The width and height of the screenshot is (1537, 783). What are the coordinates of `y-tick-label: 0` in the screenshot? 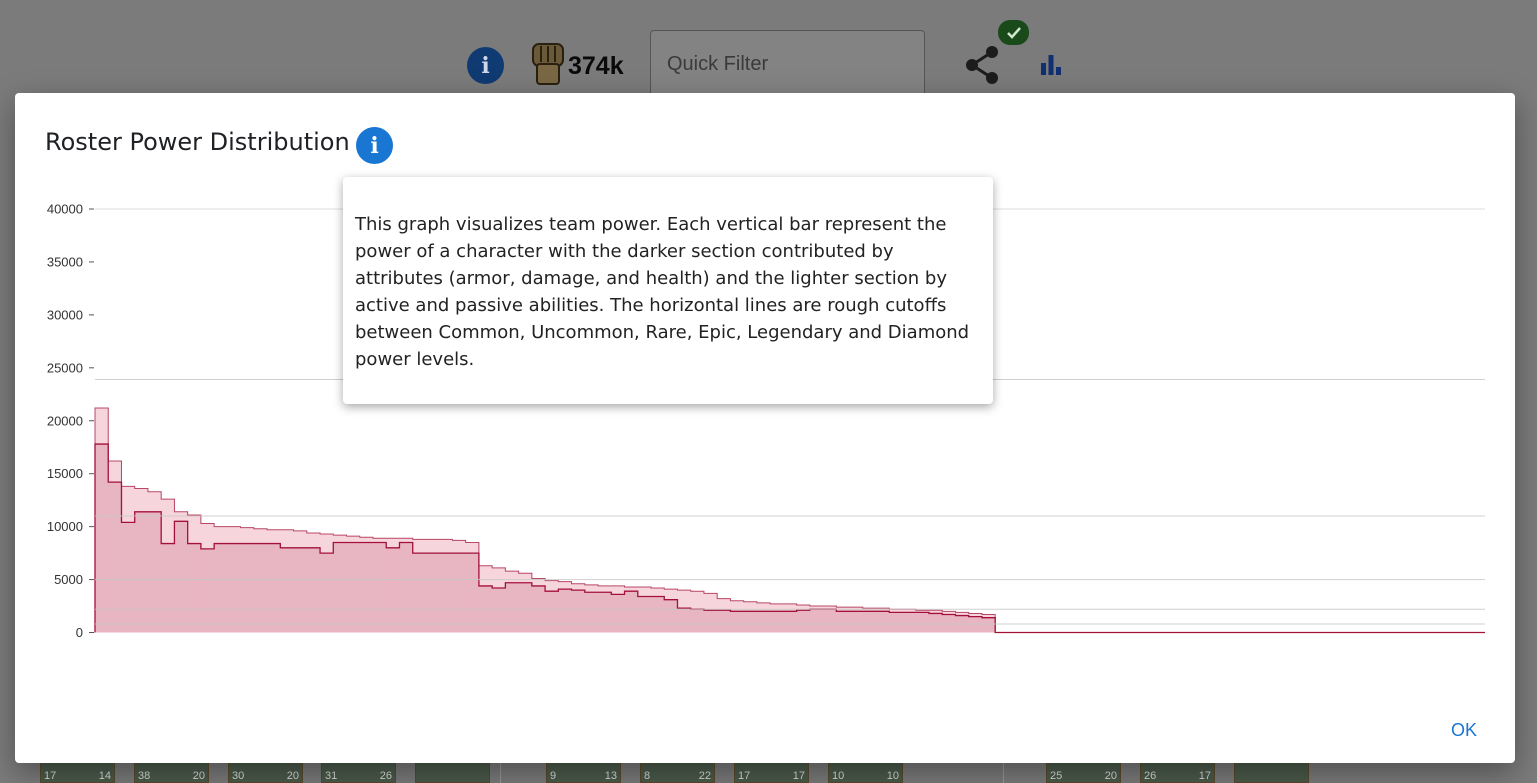 It's located at (79, 632).